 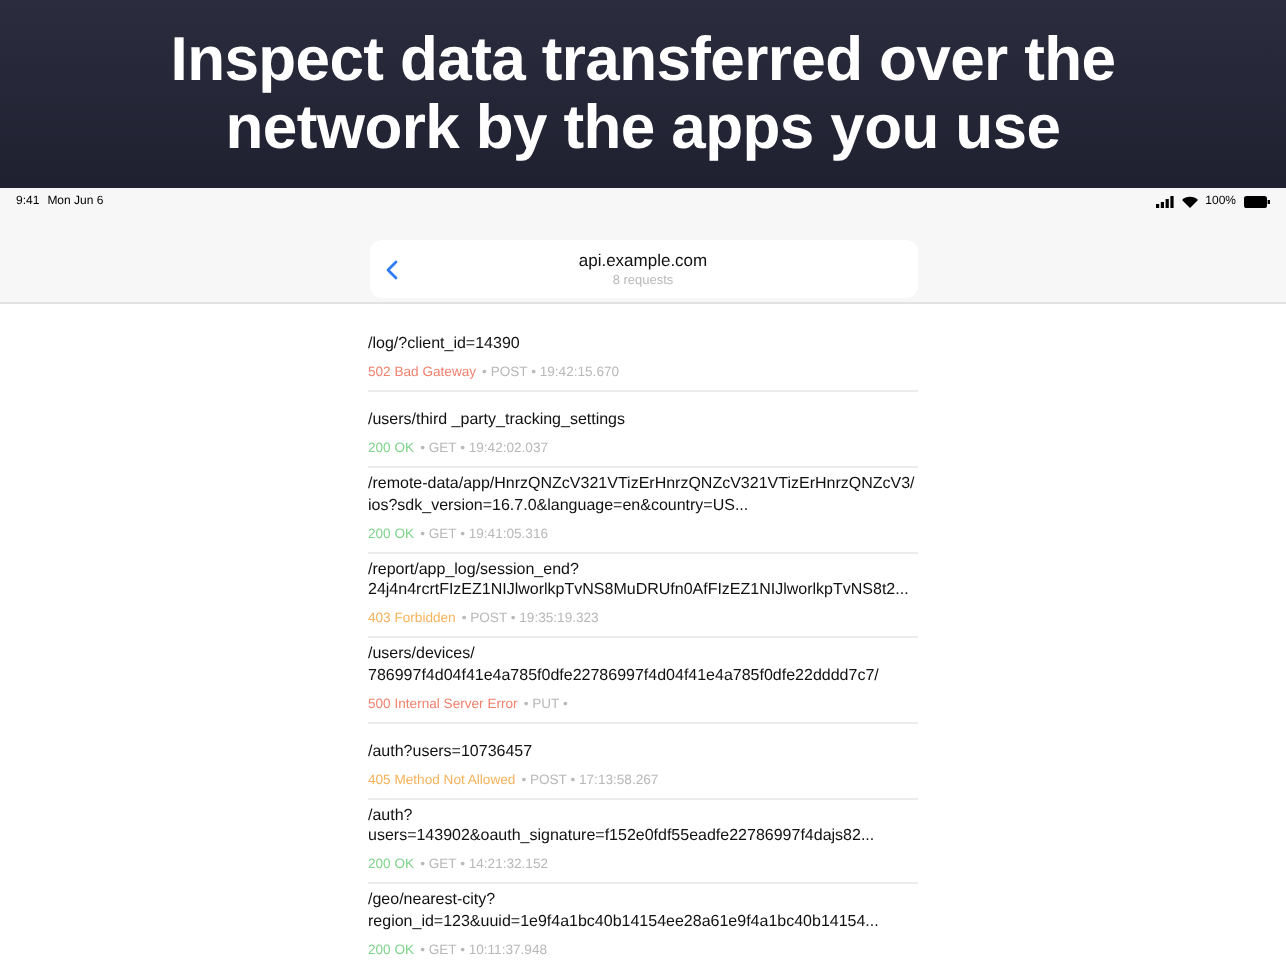 I want to click on back-button, so click(x=391, y=270).